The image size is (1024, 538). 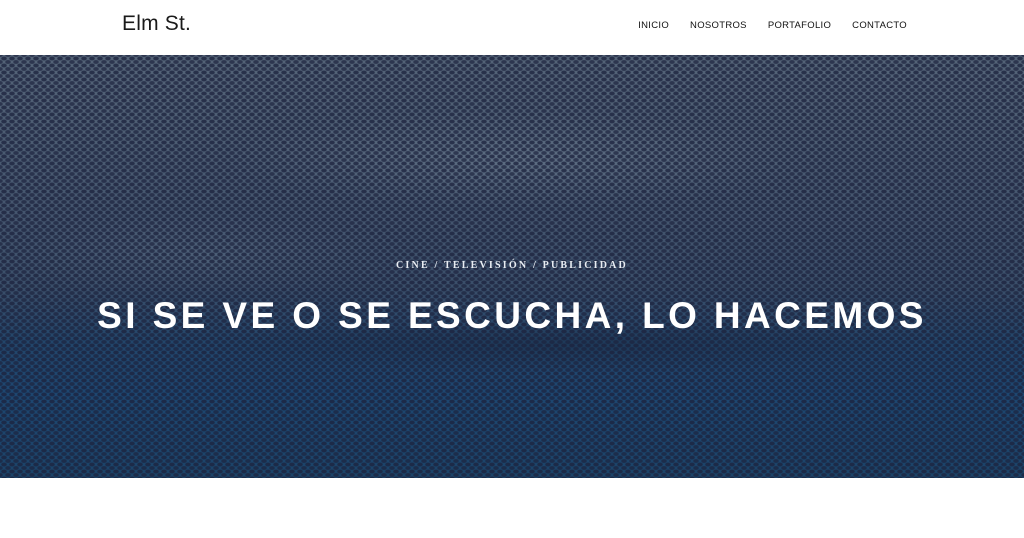 I want to click on main-nav: INICIO NOSOTROS PORTAFOLIO CONTACTO, so click(x=772, y=25).